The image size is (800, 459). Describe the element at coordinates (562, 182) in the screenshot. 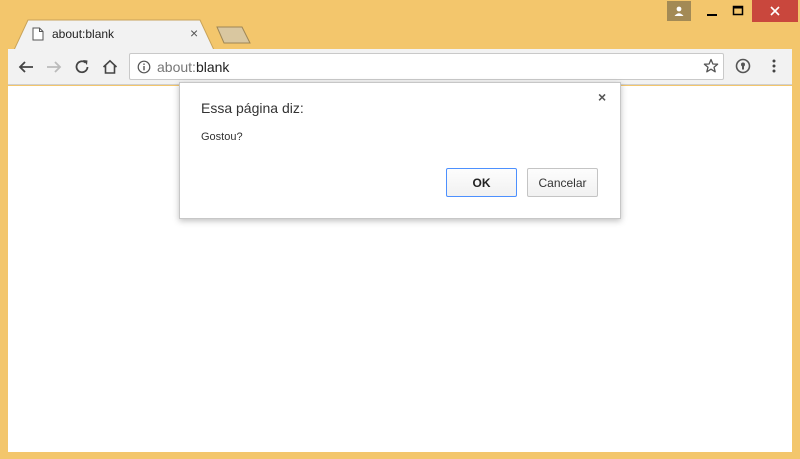

I see `cancel-button: Cancelar` at that location.